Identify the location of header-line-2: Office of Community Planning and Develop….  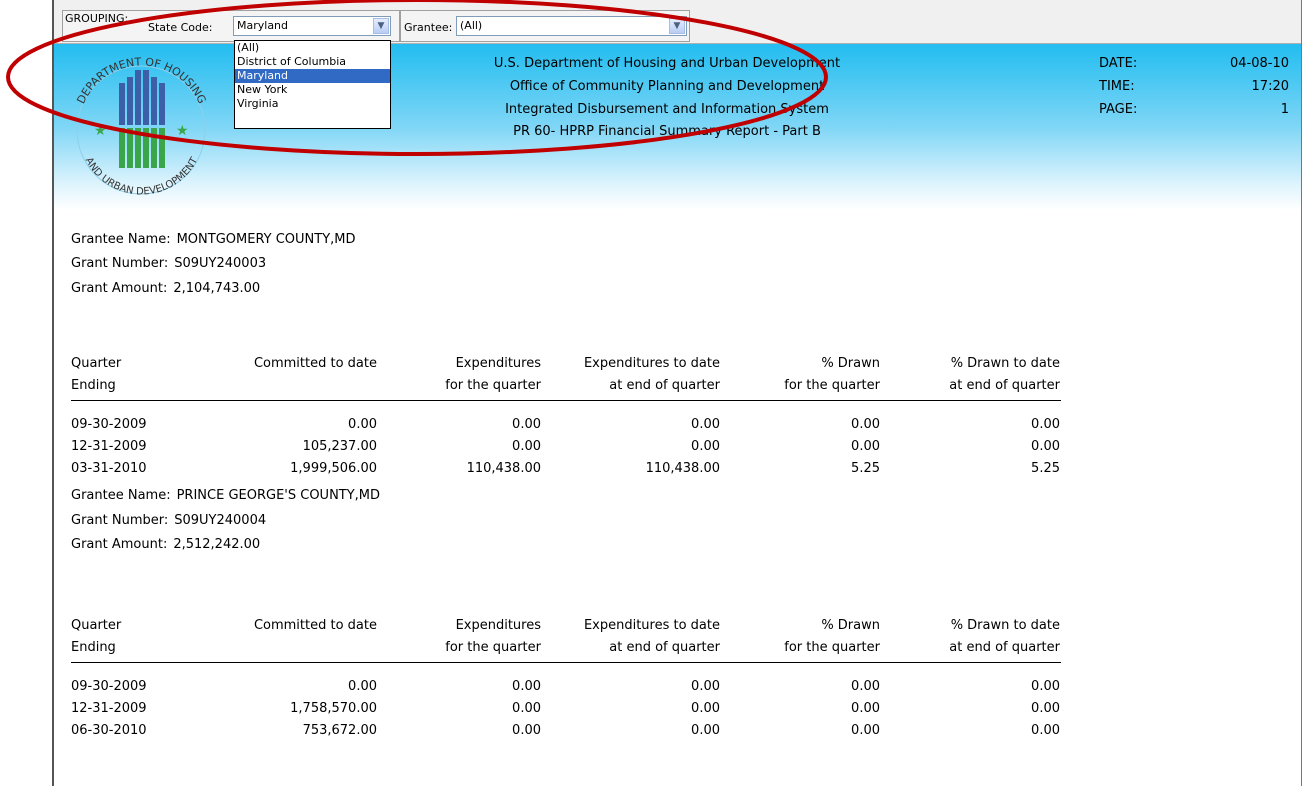
(667, 86).